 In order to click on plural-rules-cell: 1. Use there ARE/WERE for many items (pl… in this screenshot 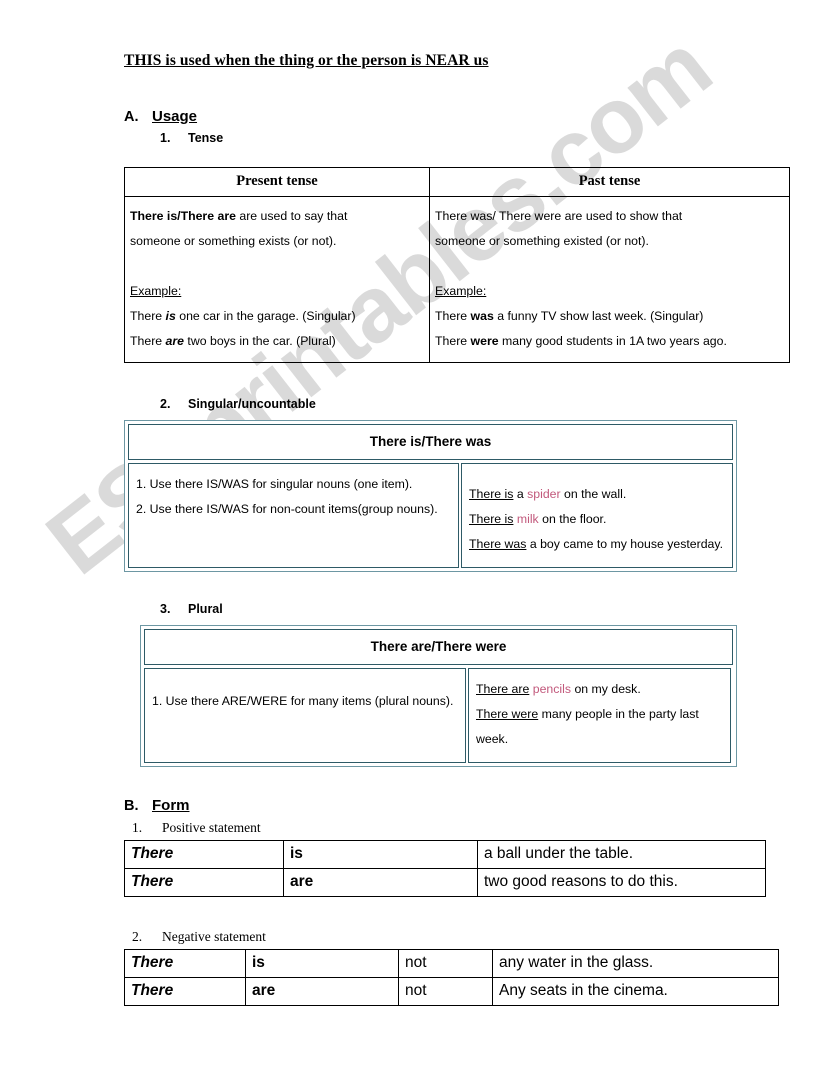, I will do `click(305, 715)`.